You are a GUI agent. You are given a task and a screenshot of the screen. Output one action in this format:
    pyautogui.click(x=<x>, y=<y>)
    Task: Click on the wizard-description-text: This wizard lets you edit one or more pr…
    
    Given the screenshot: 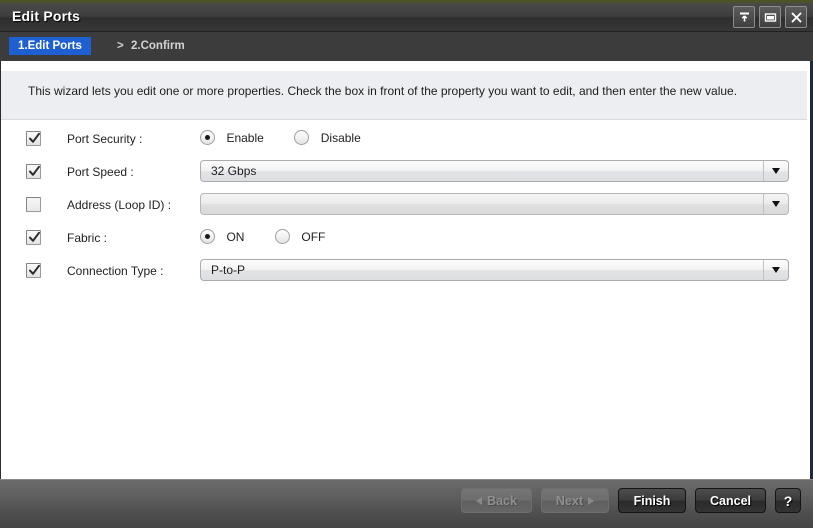 What is the action you would take?
    pyautogui.click(x=383, y=91)
    